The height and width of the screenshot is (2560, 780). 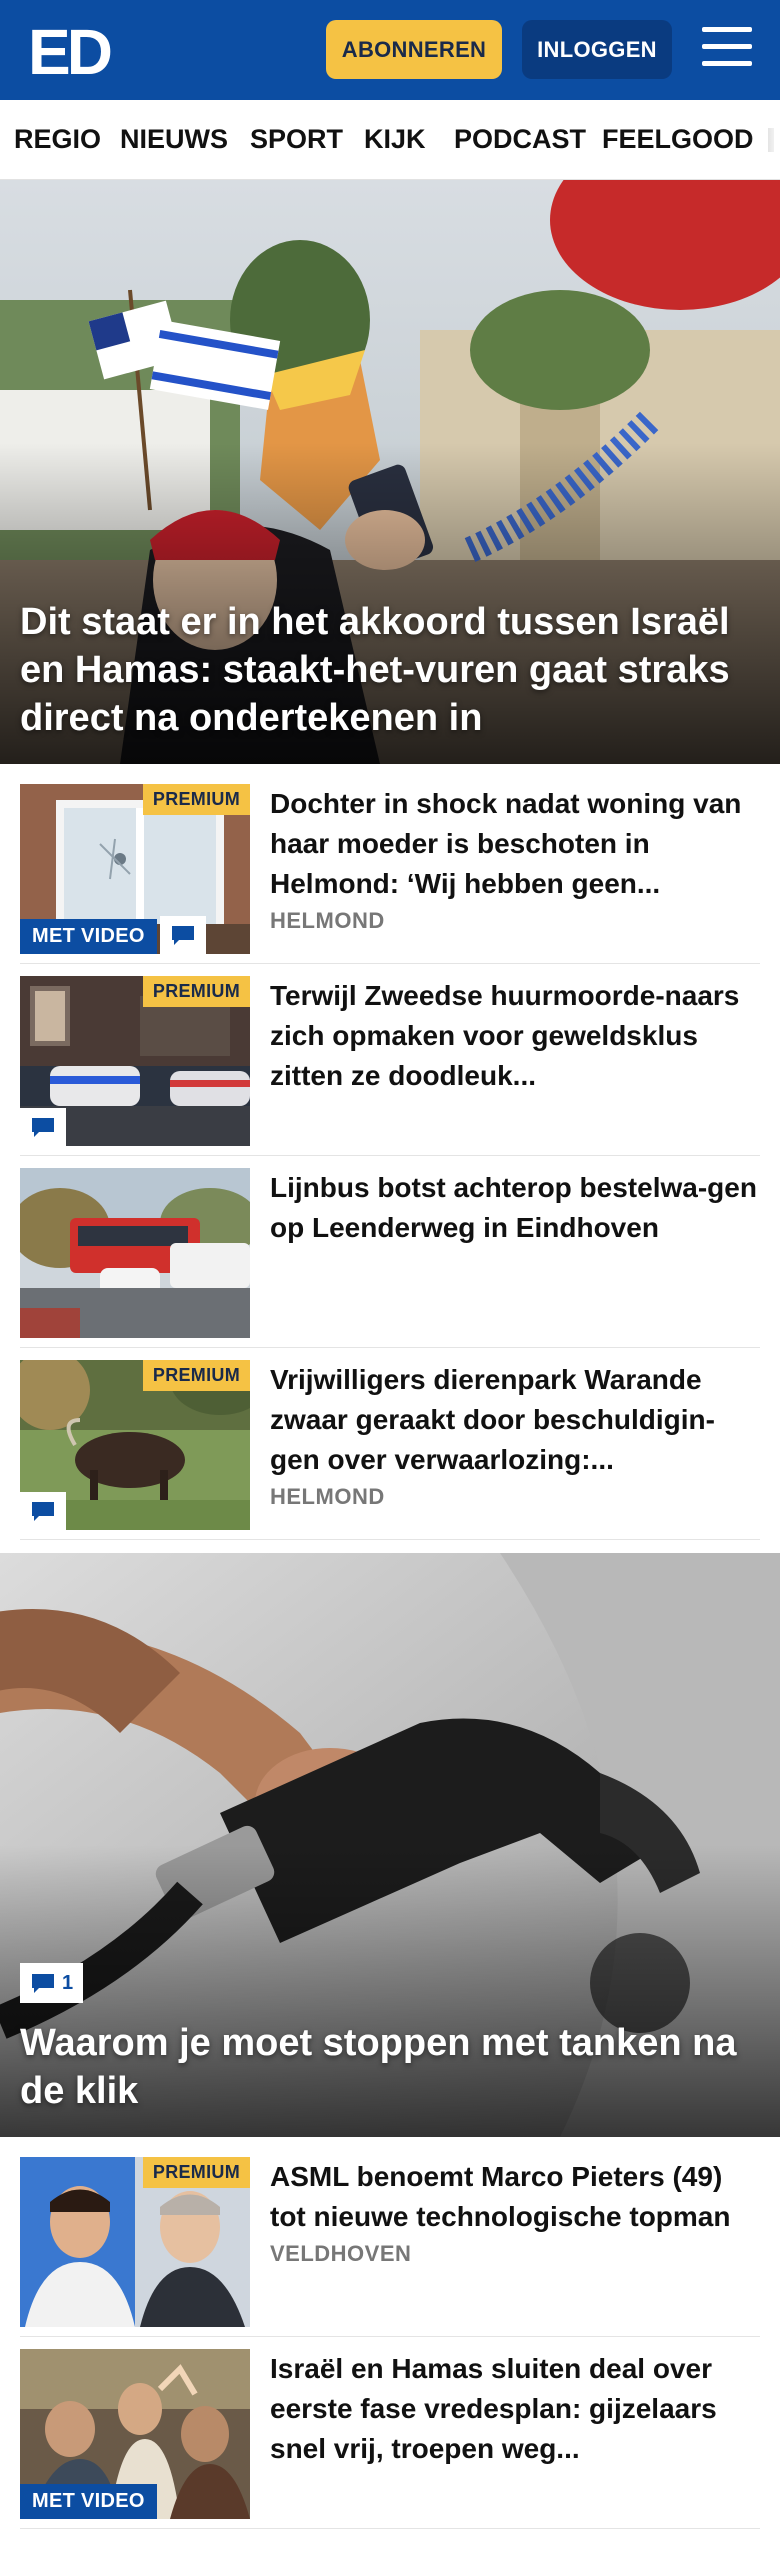 I want to click on site-header: ED ABONNEREN INLOGGEN, so click(x=390, y=50).